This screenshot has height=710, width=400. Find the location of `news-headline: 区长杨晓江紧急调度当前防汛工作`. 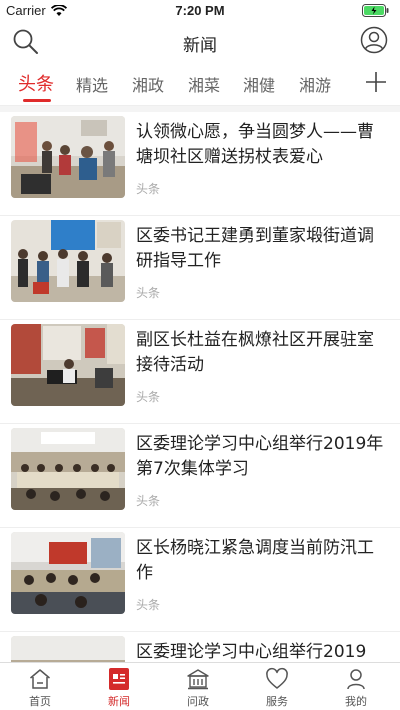

news-headline: 区长杨晓江紧急调度当前防汛工作 is located at coordinates (261, 561).